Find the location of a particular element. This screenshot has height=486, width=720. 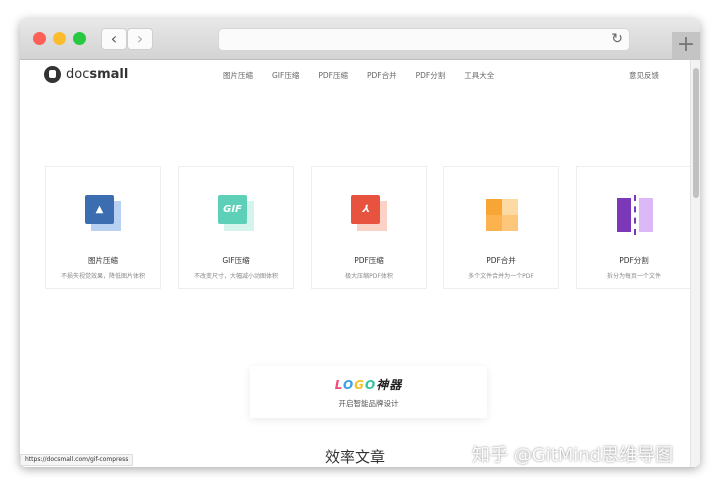

nav-gif-compress: GIF压缩 is located at coordinates (285, 75).